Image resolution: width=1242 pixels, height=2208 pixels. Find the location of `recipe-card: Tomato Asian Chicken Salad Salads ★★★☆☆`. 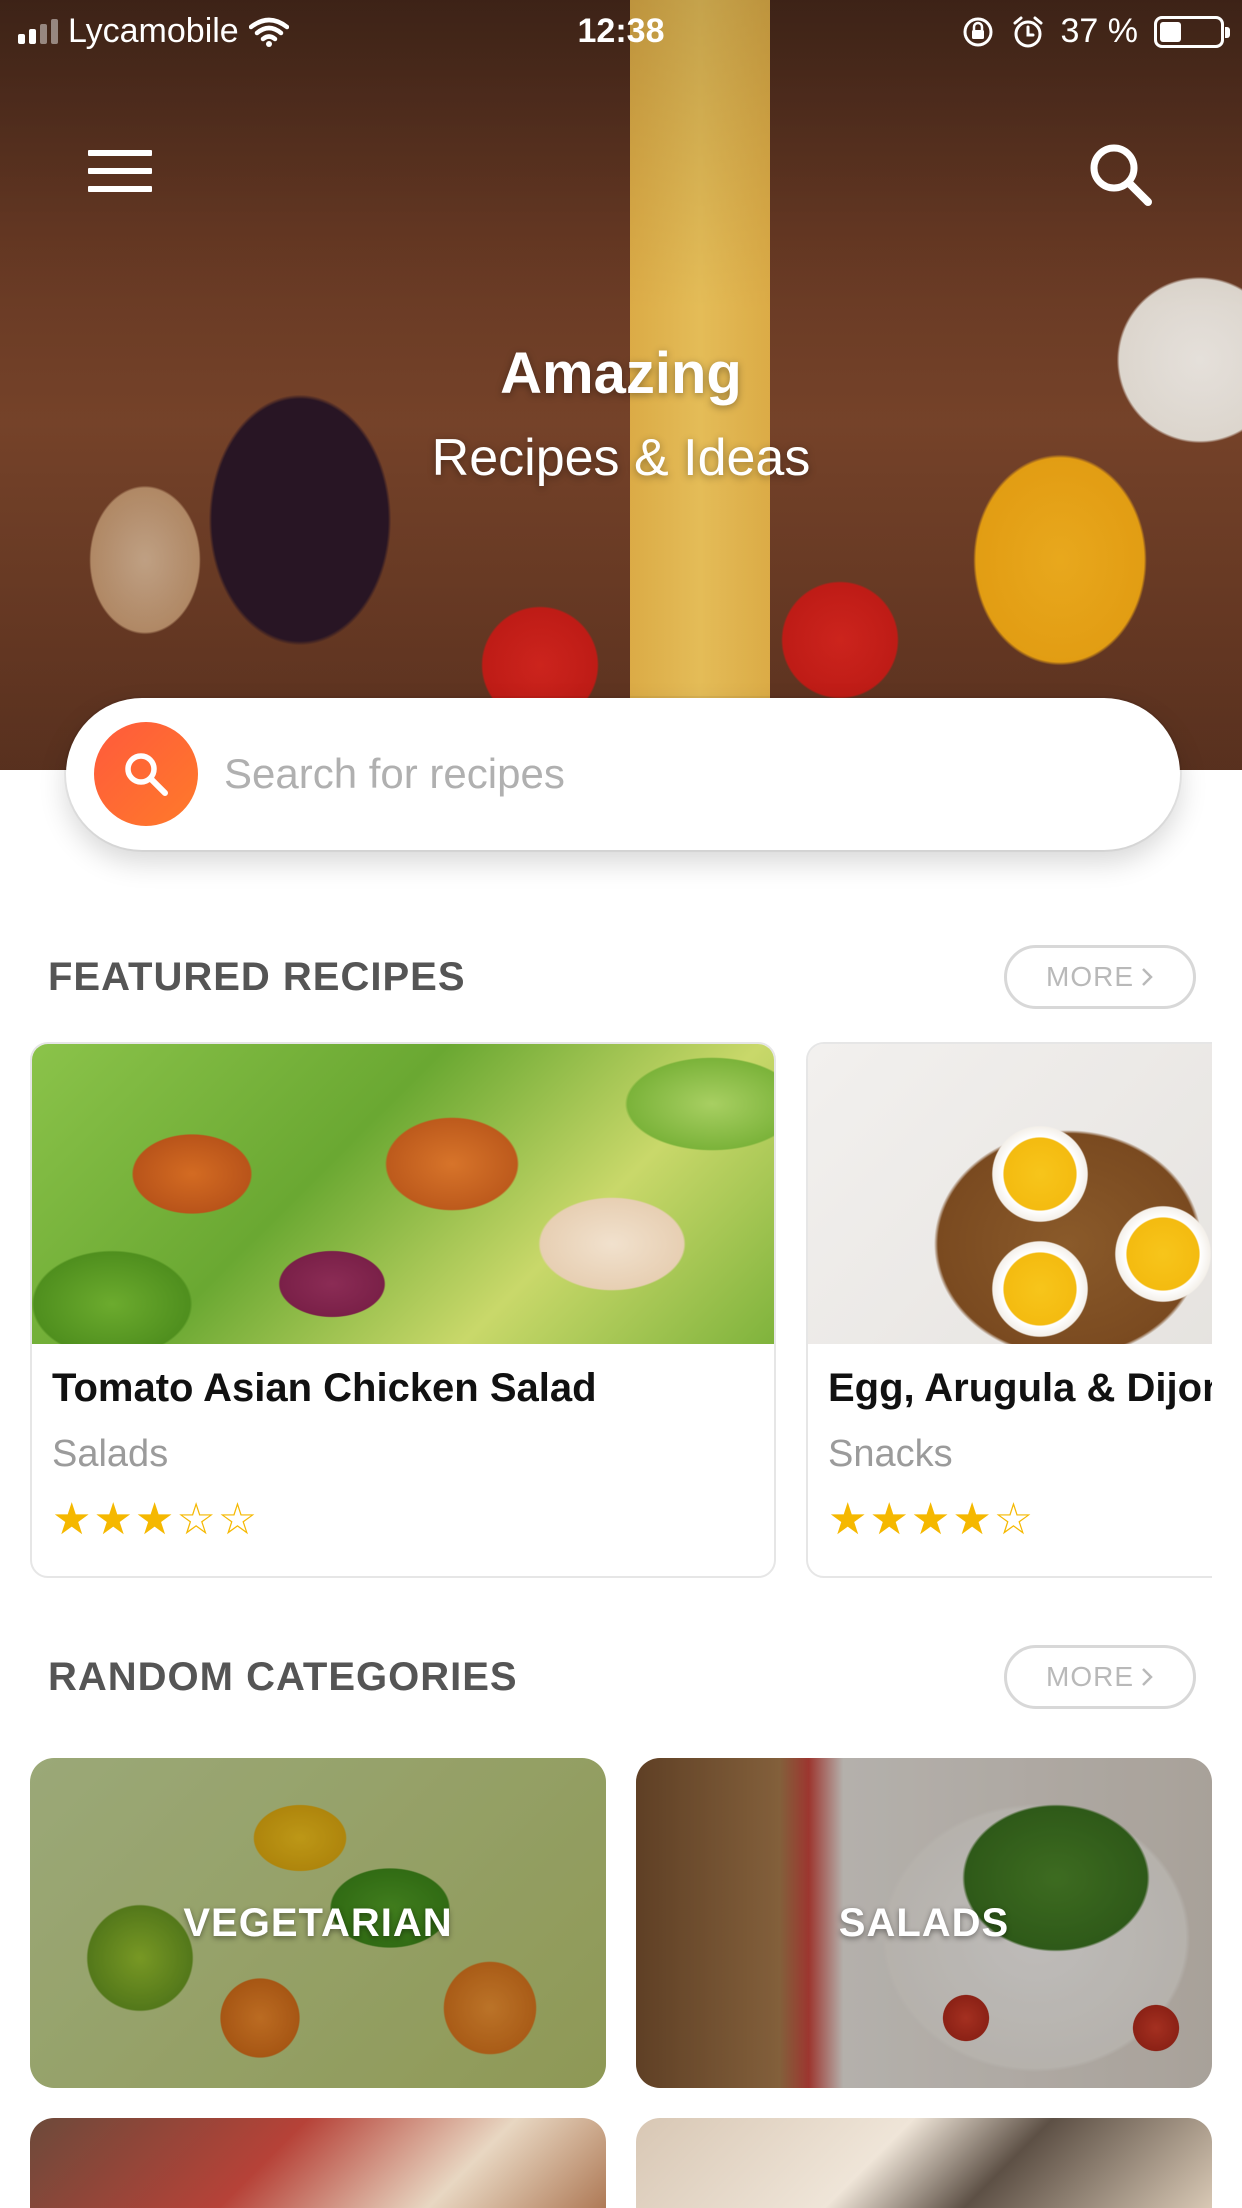

recipe-card: Tomato Asian Chicken Salad Salads ★★★☆☆ is located at coordinates (403, 1310).